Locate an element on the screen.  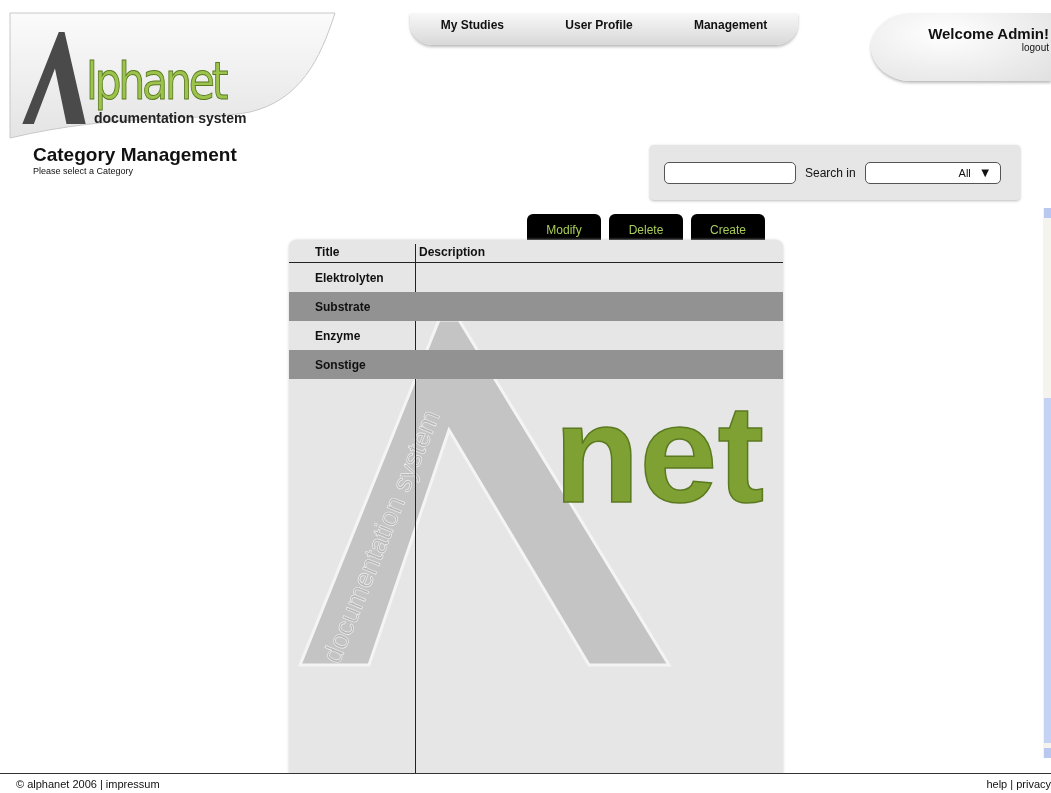
page-subtitle: Please select a Category is located at coordinates (84, 171).